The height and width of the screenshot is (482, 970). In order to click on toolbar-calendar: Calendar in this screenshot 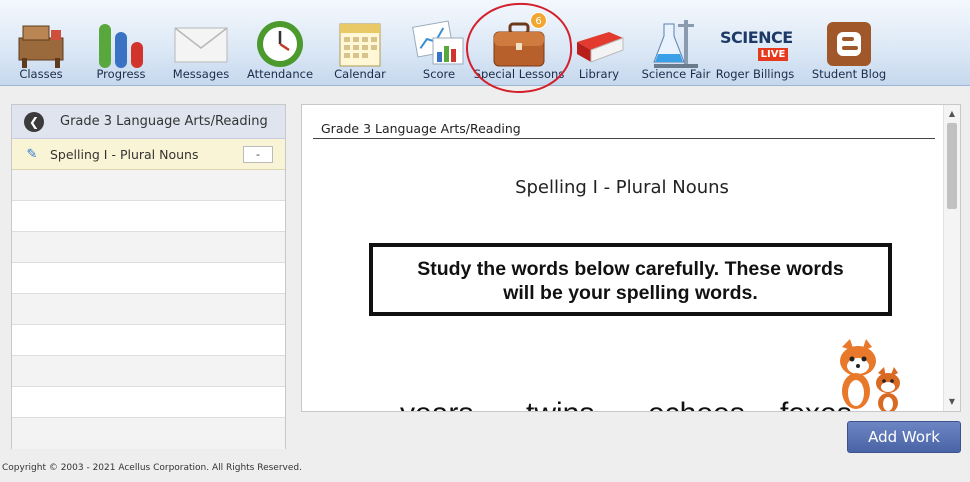, I will do `click(360, 47)`.